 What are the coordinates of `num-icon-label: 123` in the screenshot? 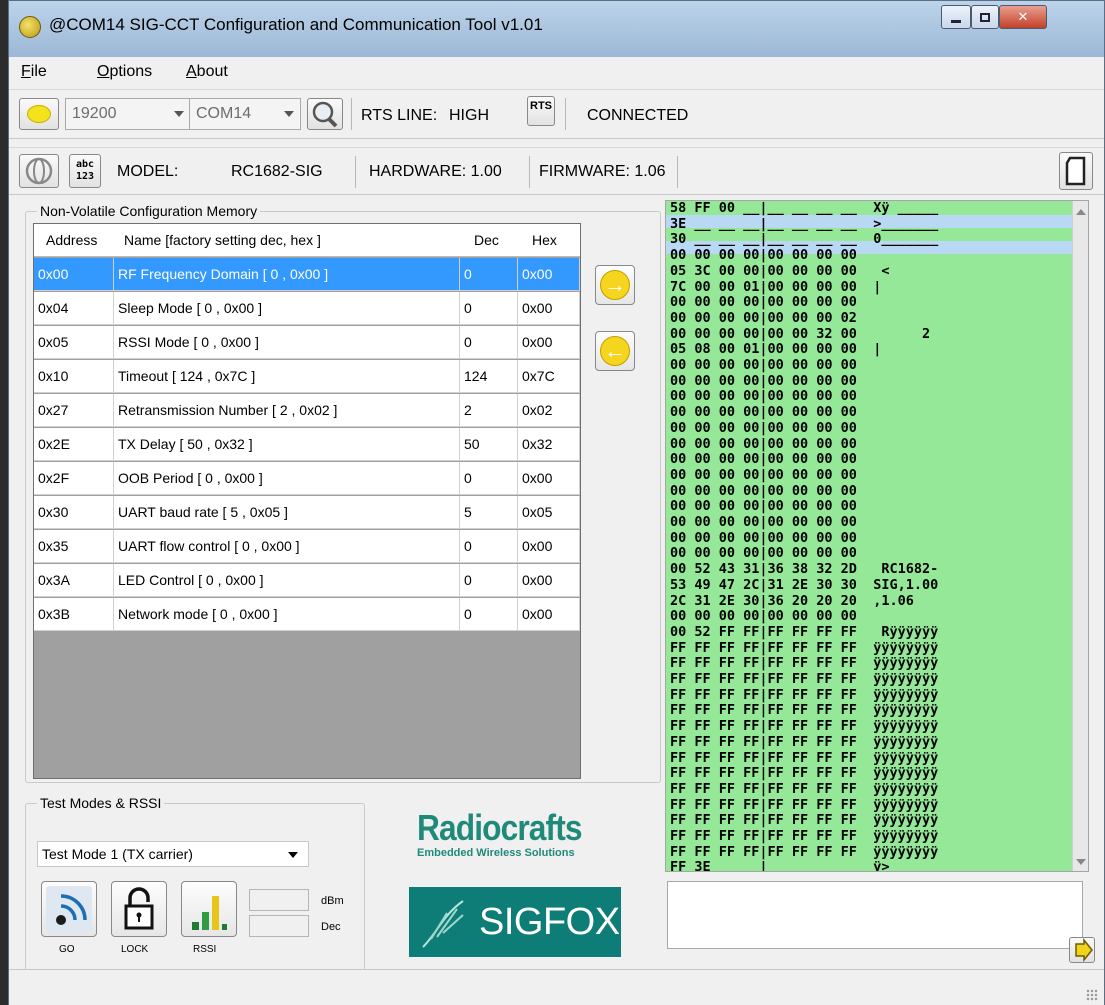 It's located at (85, 176).